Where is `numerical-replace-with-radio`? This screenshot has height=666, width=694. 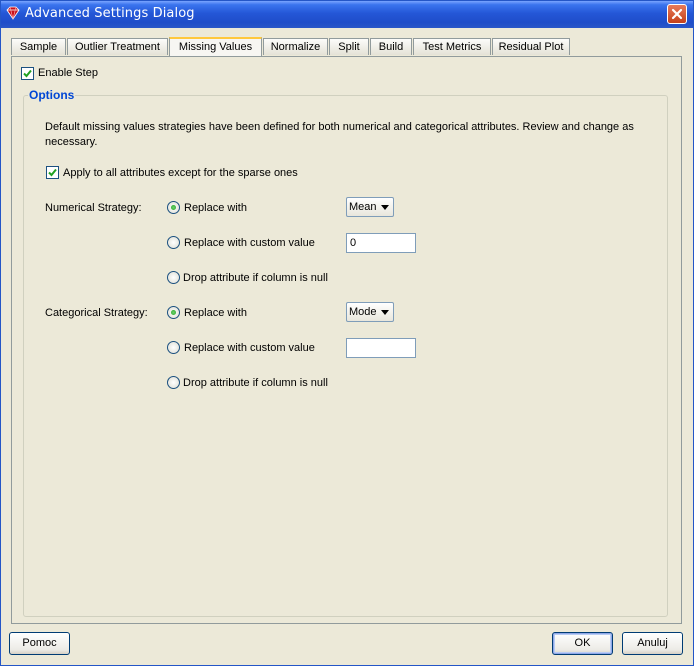 numerical-replace-with-radio is located at coordinates (173, 207).